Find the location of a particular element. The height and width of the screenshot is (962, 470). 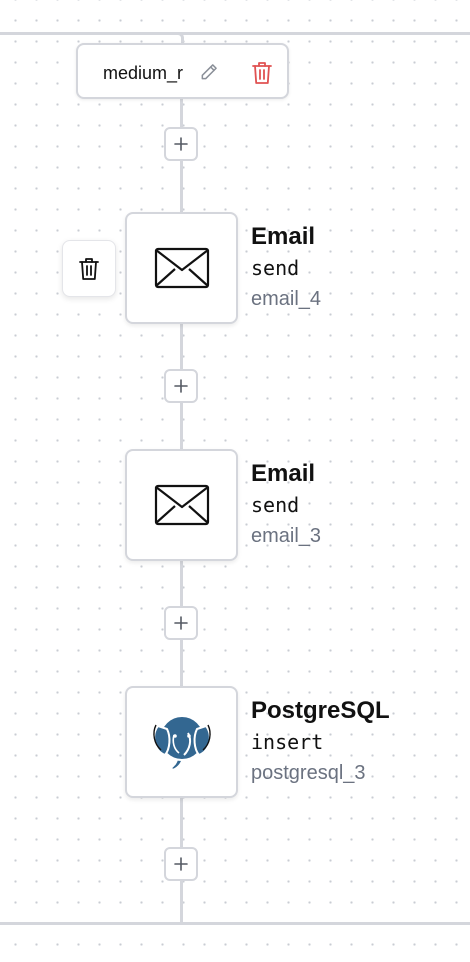

postgresql-node-card is located at coordinates (181, 742).